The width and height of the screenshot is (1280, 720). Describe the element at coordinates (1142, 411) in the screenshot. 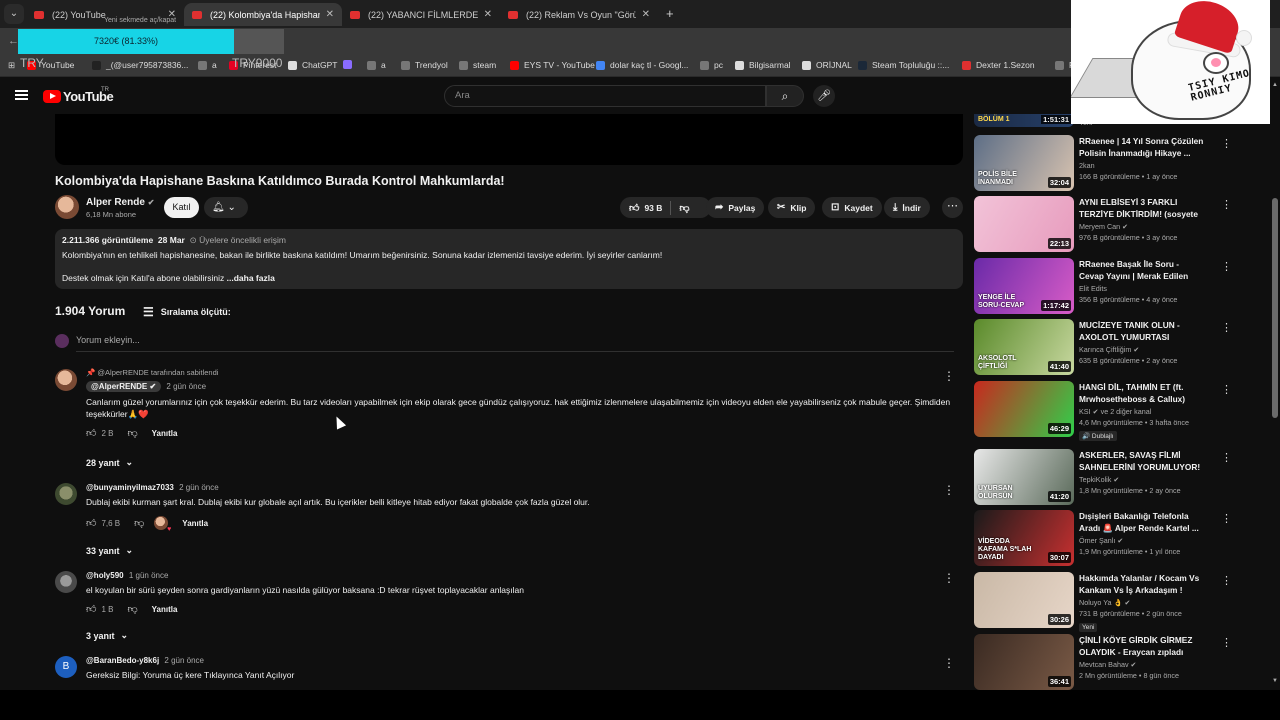

I see `video-channel: KSI ✔ ve 2 diğer kanal` at that location.